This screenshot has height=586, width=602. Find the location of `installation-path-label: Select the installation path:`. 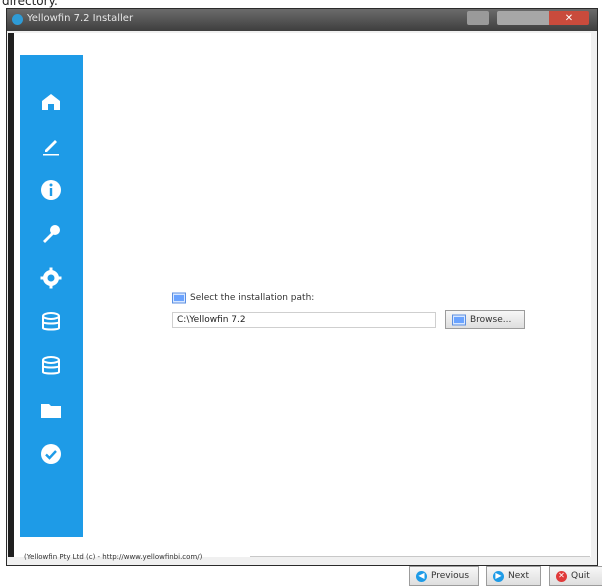

installation-path-label: Select the installation path: is located at coordinates (243, 298).